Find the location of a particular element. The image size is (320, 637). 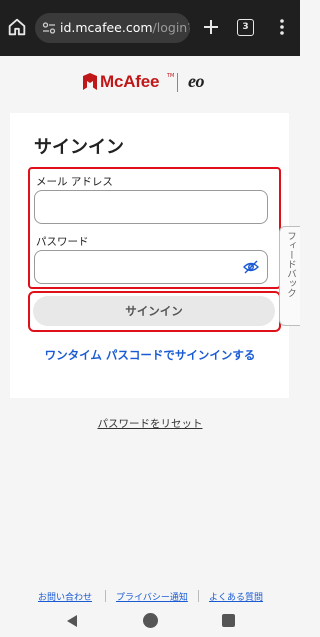

recents-icon is located at coordinates (228, 620).